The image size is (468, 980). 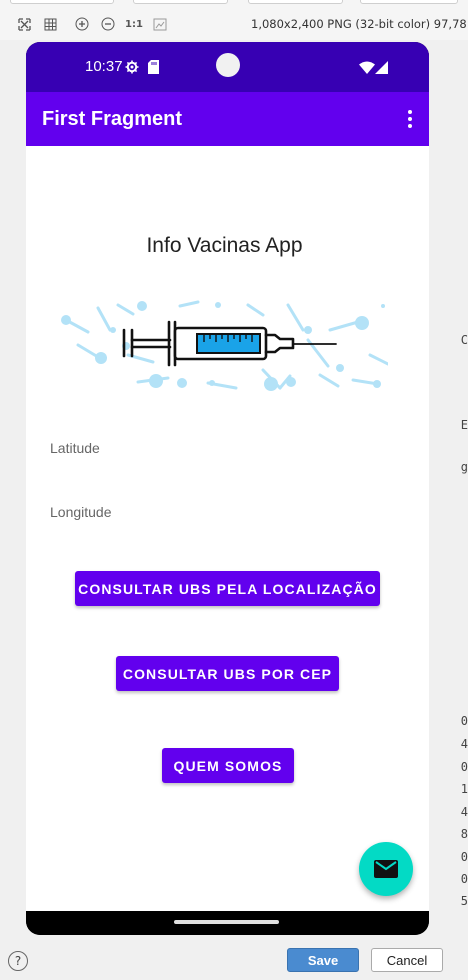 What do you see at coordinates (82, 24) in the screenshot?
I see `zoom-in-icon` at bounding box center [82, 24].